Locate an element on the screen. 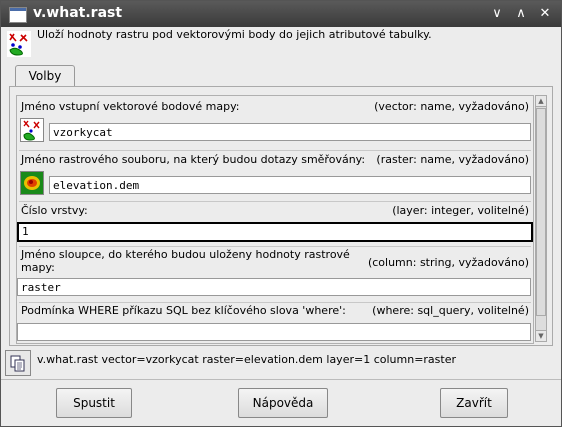  select-vector-button is located at coordinates (32, 130).